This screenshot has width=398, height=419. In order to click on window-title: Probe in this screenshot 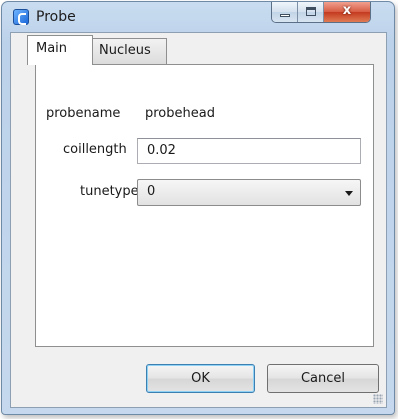, I will do `click(56, 17)`.